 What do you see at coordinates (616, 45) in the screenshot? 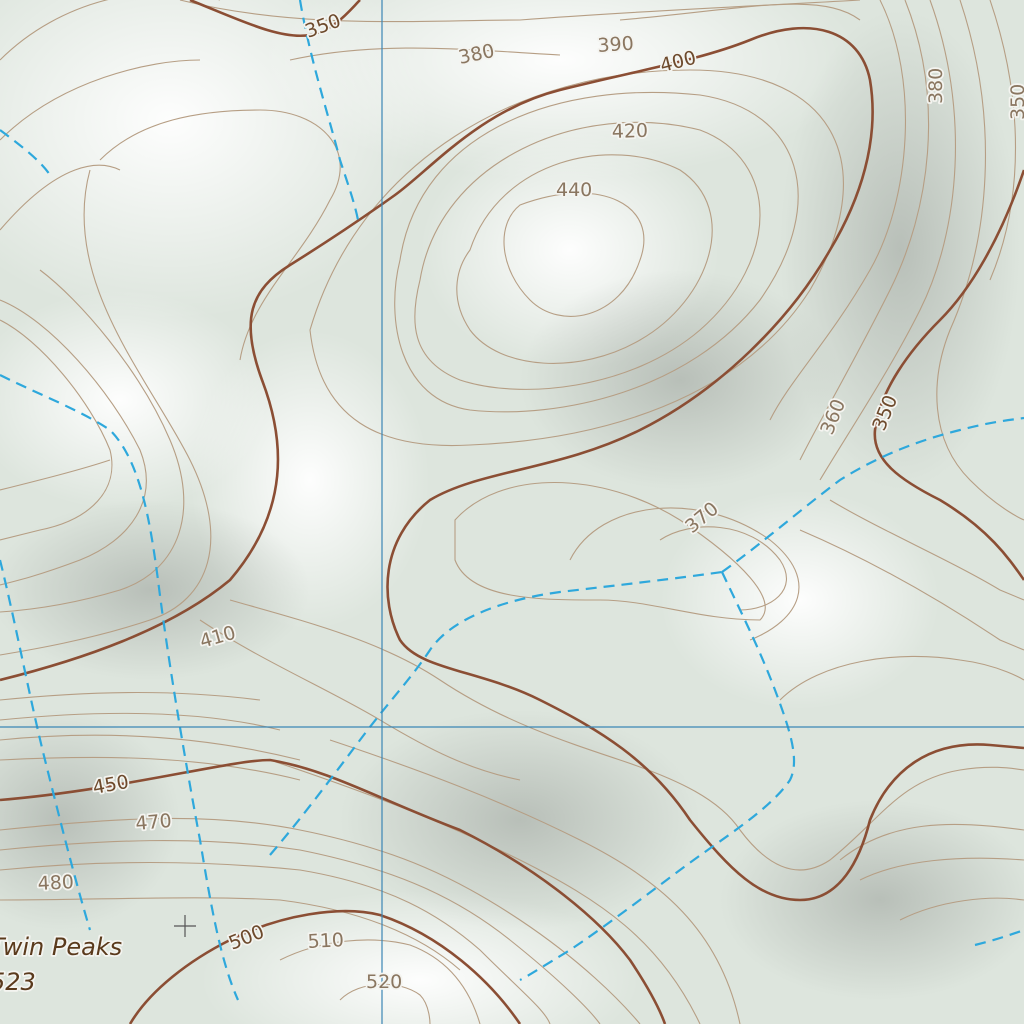
I see `contour-label: 390` at bounding box center [616, 45].